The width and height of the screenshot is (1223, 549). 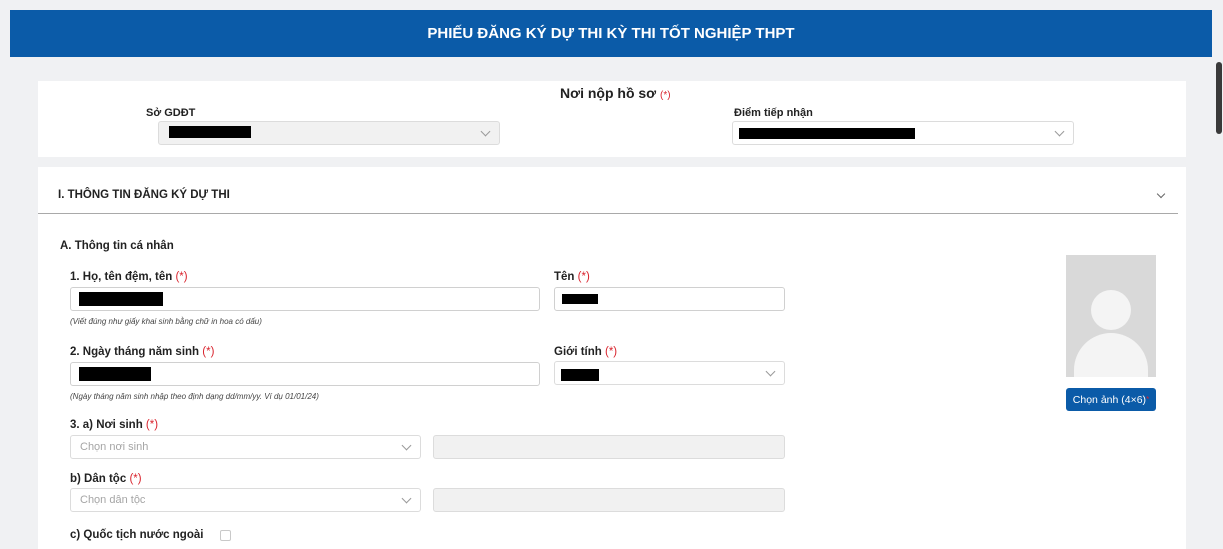 I want to click on avatar-placeholder, so click(x=1111, y=316).